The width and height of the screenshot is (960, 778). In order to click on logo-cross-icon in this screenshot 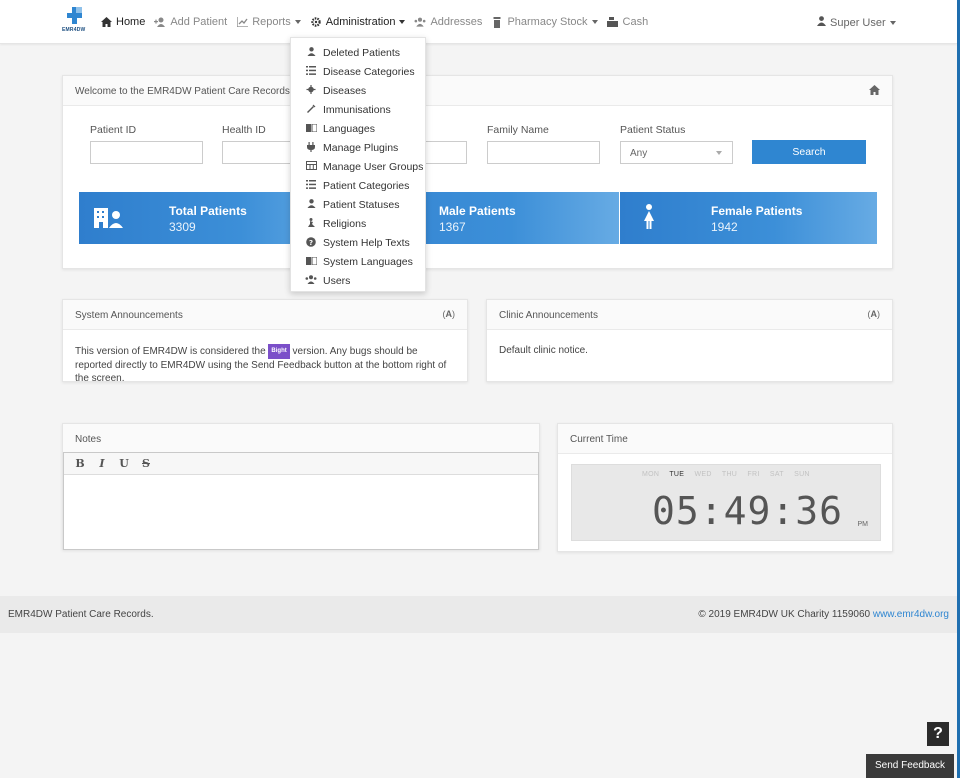, I will do `click(74, 16)`.